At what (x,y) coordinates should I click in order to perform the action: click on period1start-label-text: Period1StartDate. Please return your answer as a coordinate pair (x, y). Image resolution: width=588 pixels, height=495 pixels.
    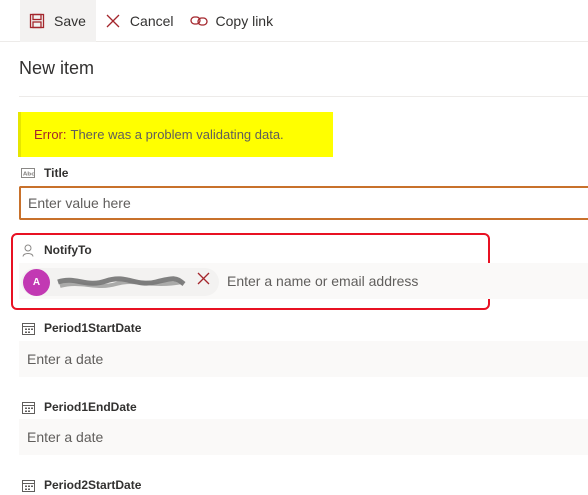
    Looking at the image, I should click on (93, 328).